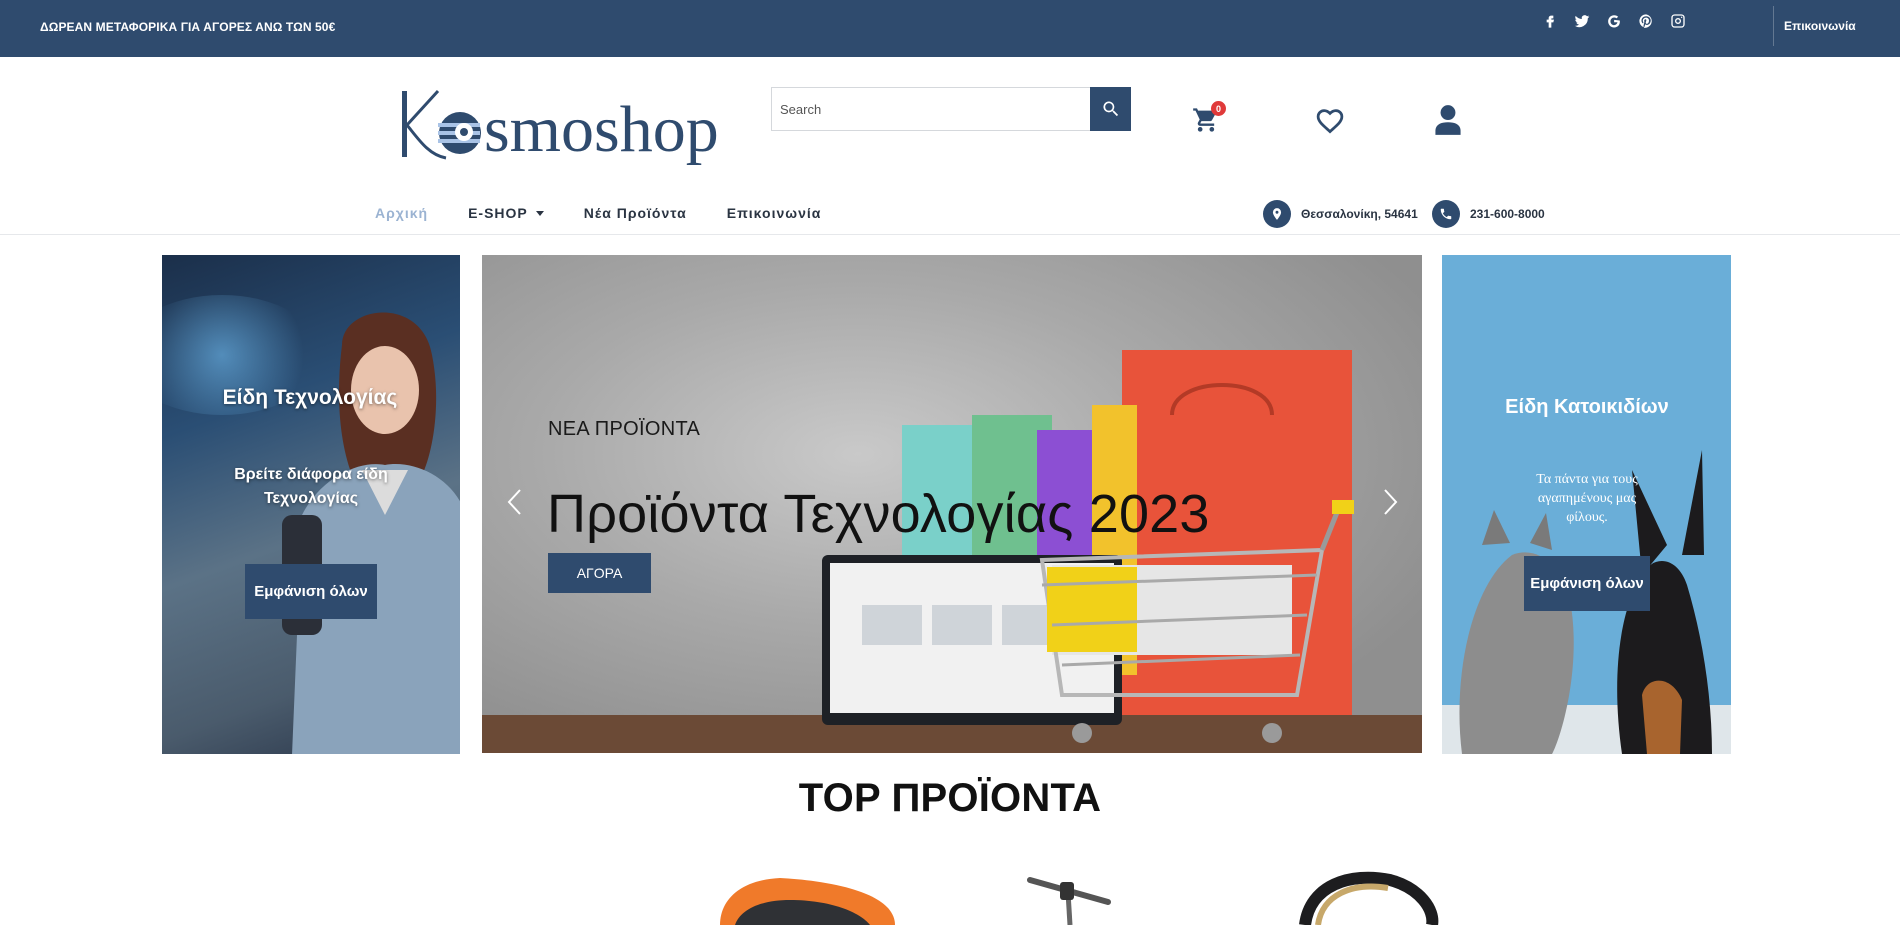  I want to click on hero-title: Προϊόντα Τεχνολογίας 2023, so click(878, 514).